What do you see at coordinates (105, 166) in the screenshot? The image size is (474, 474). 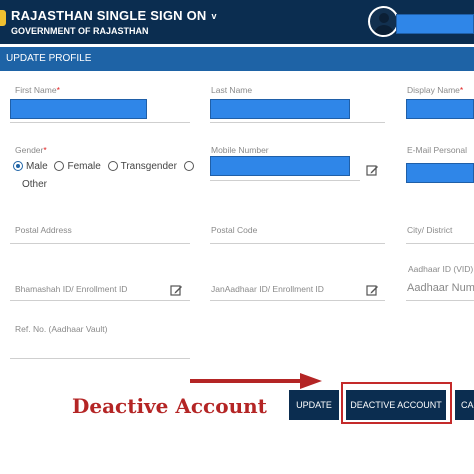 I see `gender-radio-group: Male Female Transgender` at bounding box center [105, 166].